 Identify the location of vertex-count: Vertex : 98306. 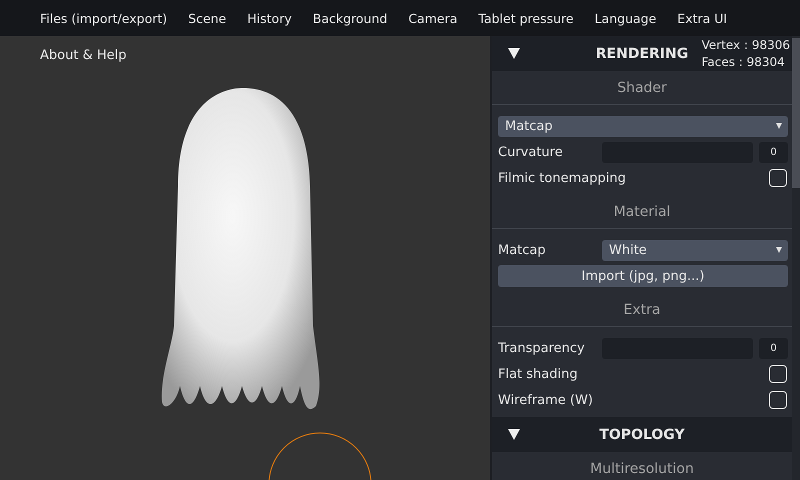
(746, 45).